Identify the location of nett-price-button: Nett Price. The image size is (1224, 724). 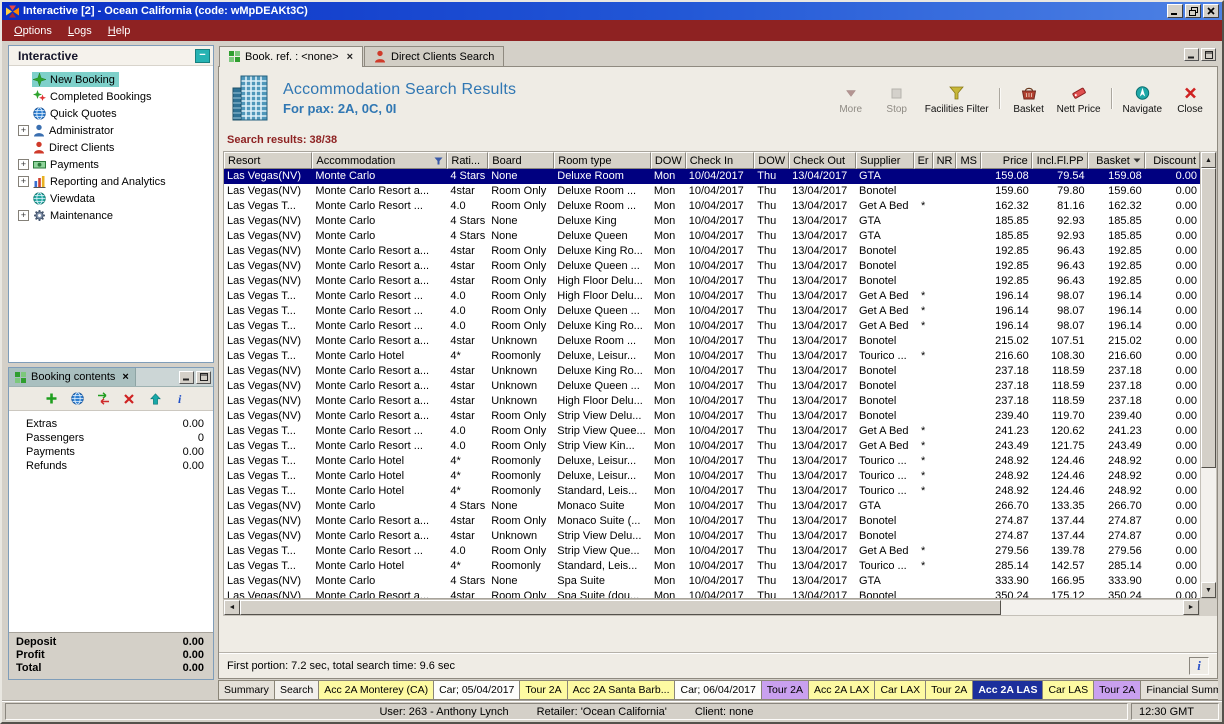
(1079, 98).